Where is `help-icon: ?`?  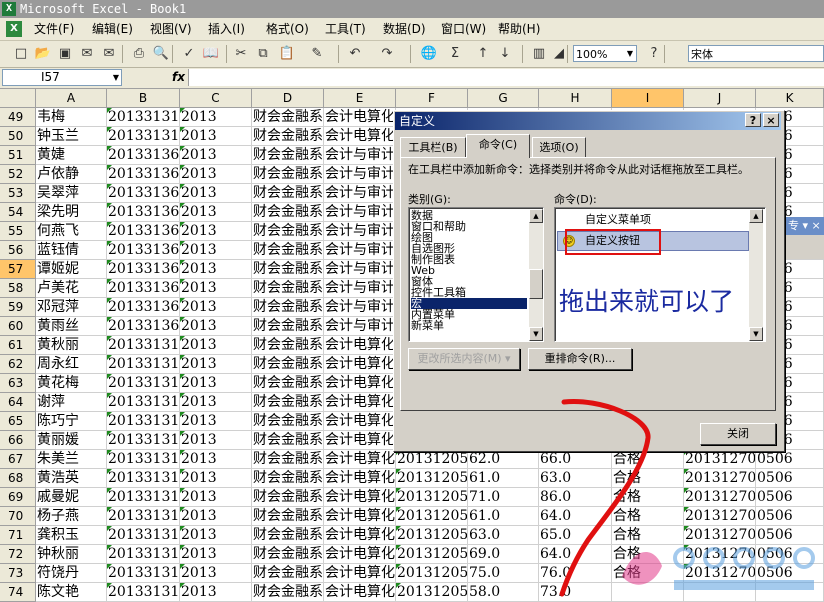 help-icon: ? is located at coordinates (654, 54).